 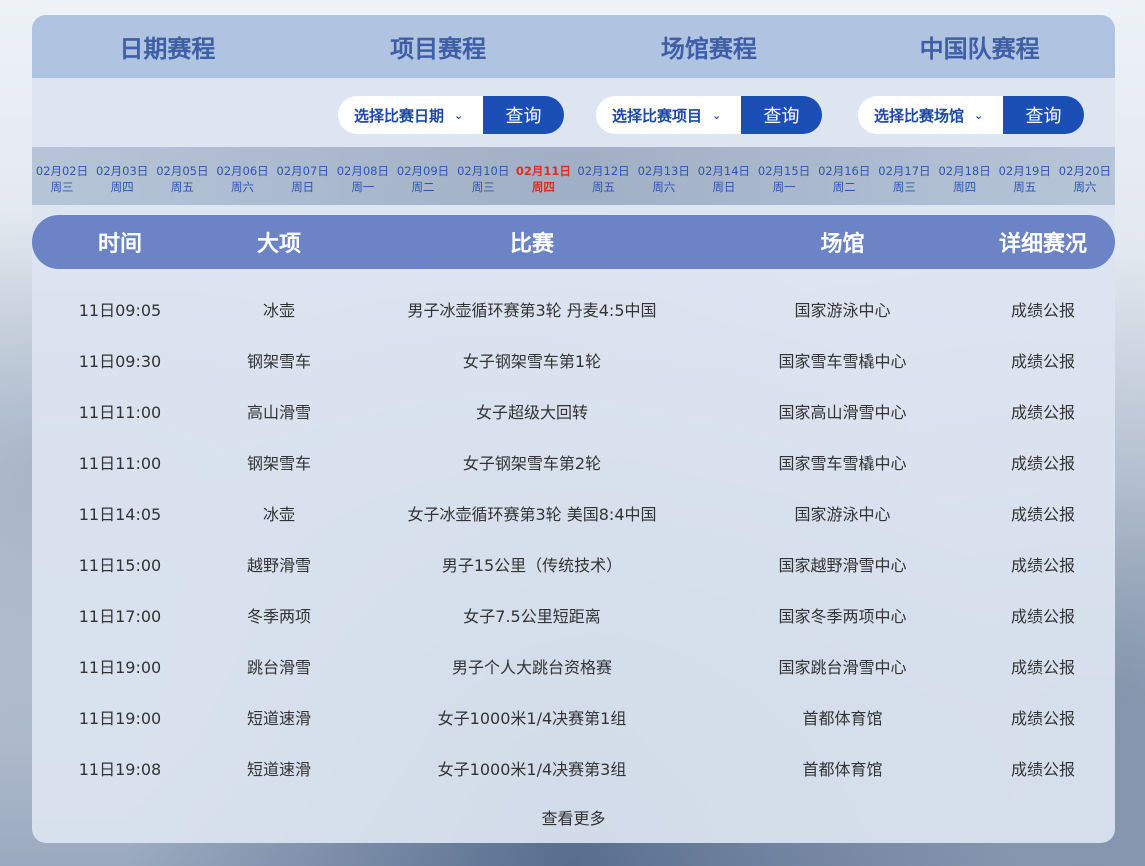 I want to click on date-item: 02月17日 周三, so click(x=904, y=176).